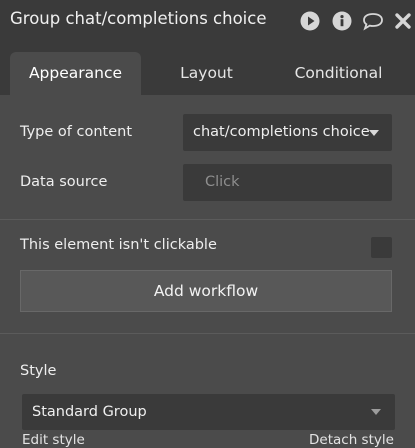 The width and height of the screenshot is (415, 448). Describe the element at coordinates (281, 132) in the screenshot. I see `type-of-content-value: chat/completions choice` at that location.